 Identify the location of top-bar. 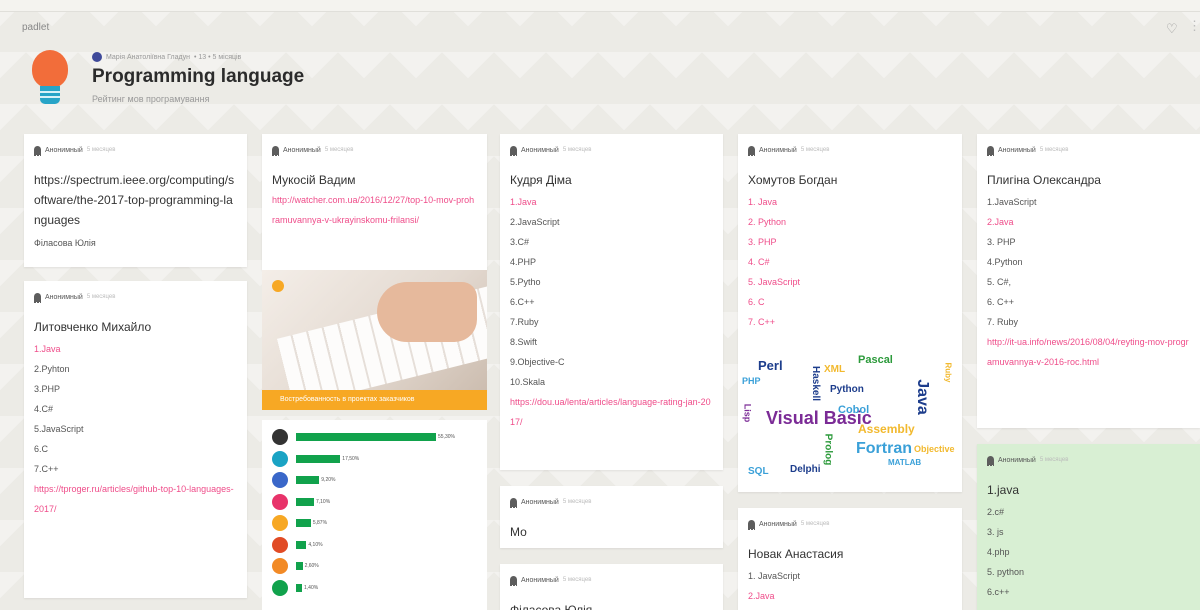
(600, 6).